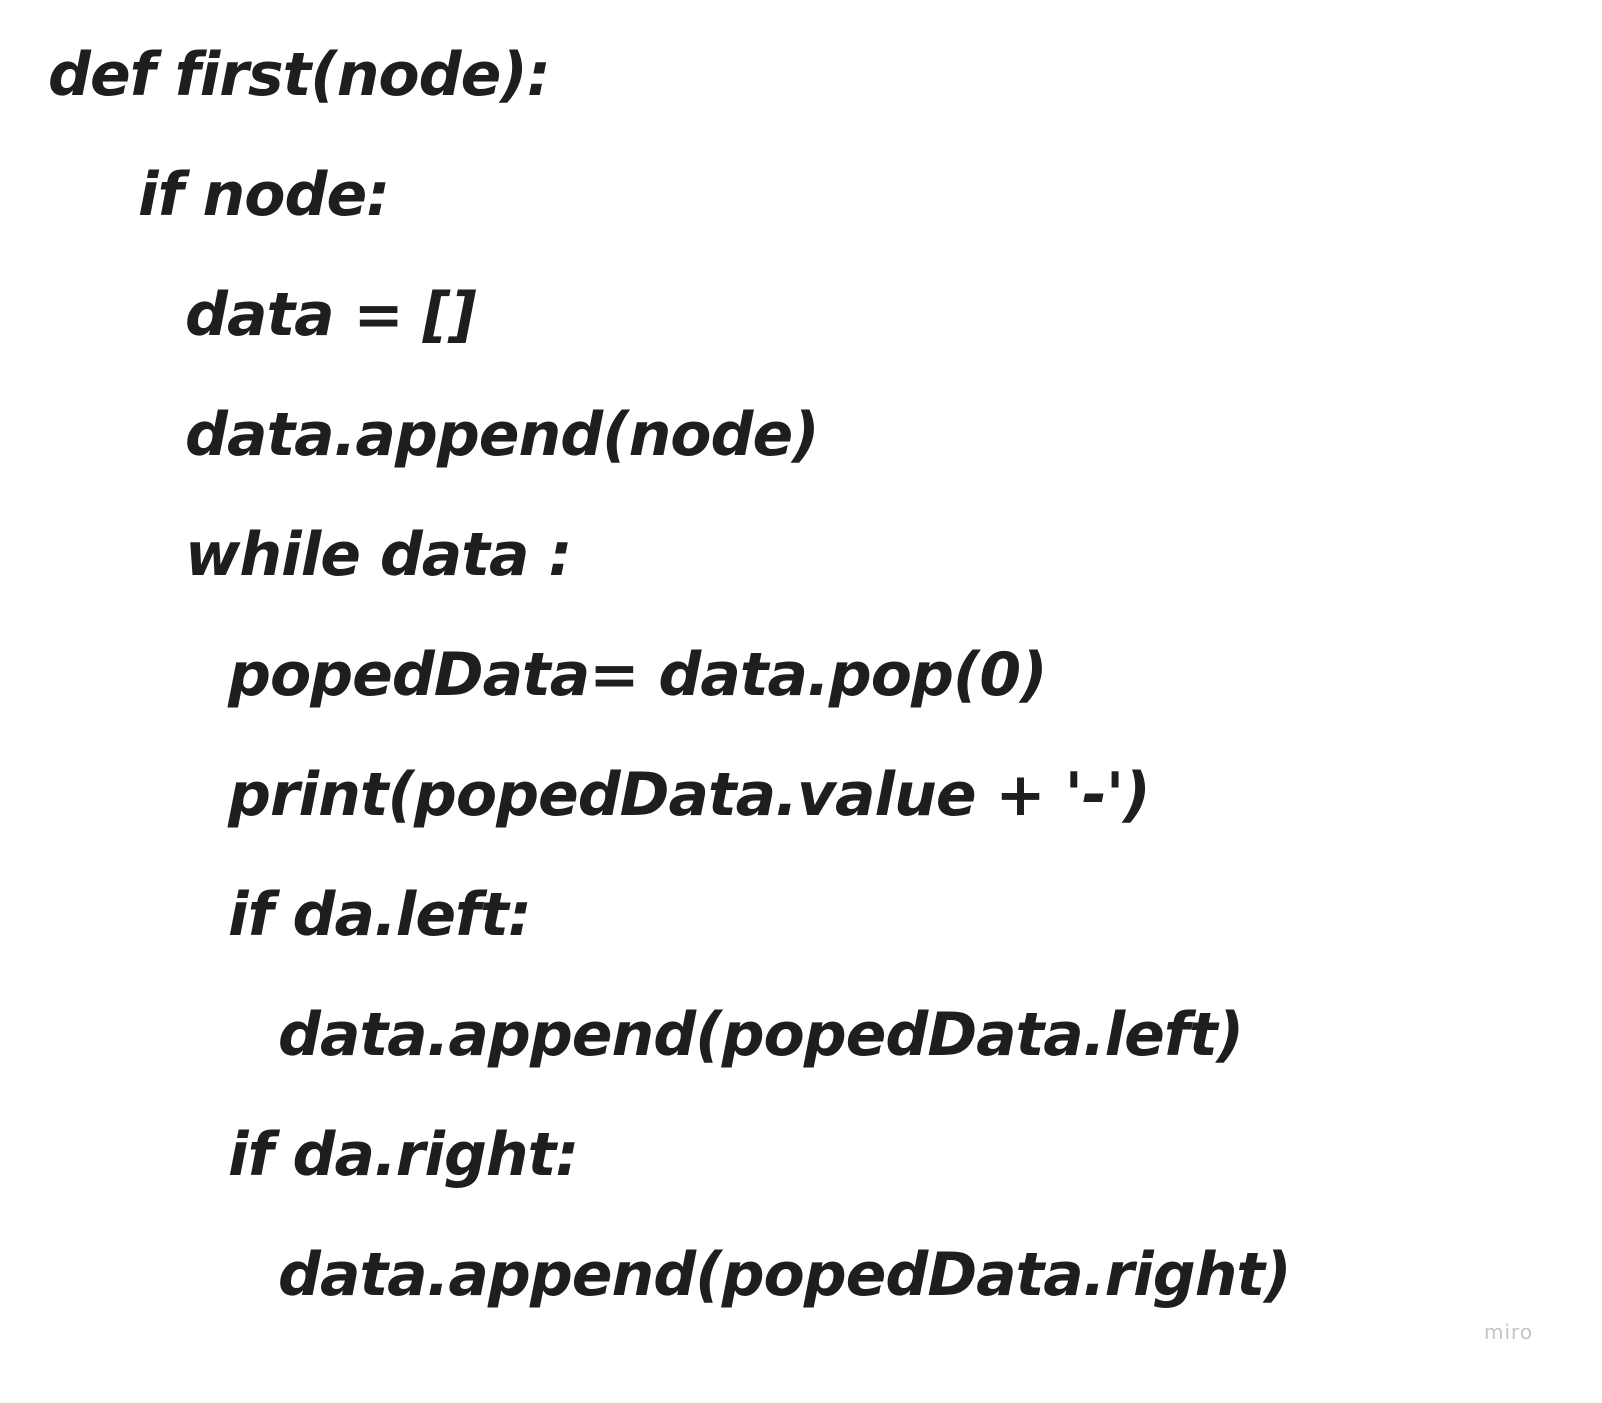  What do you see at coordinates (403, 1155) in the screenshot?
I see `code-line-if-right: if da.right:` at bounding box center [403, 1155].